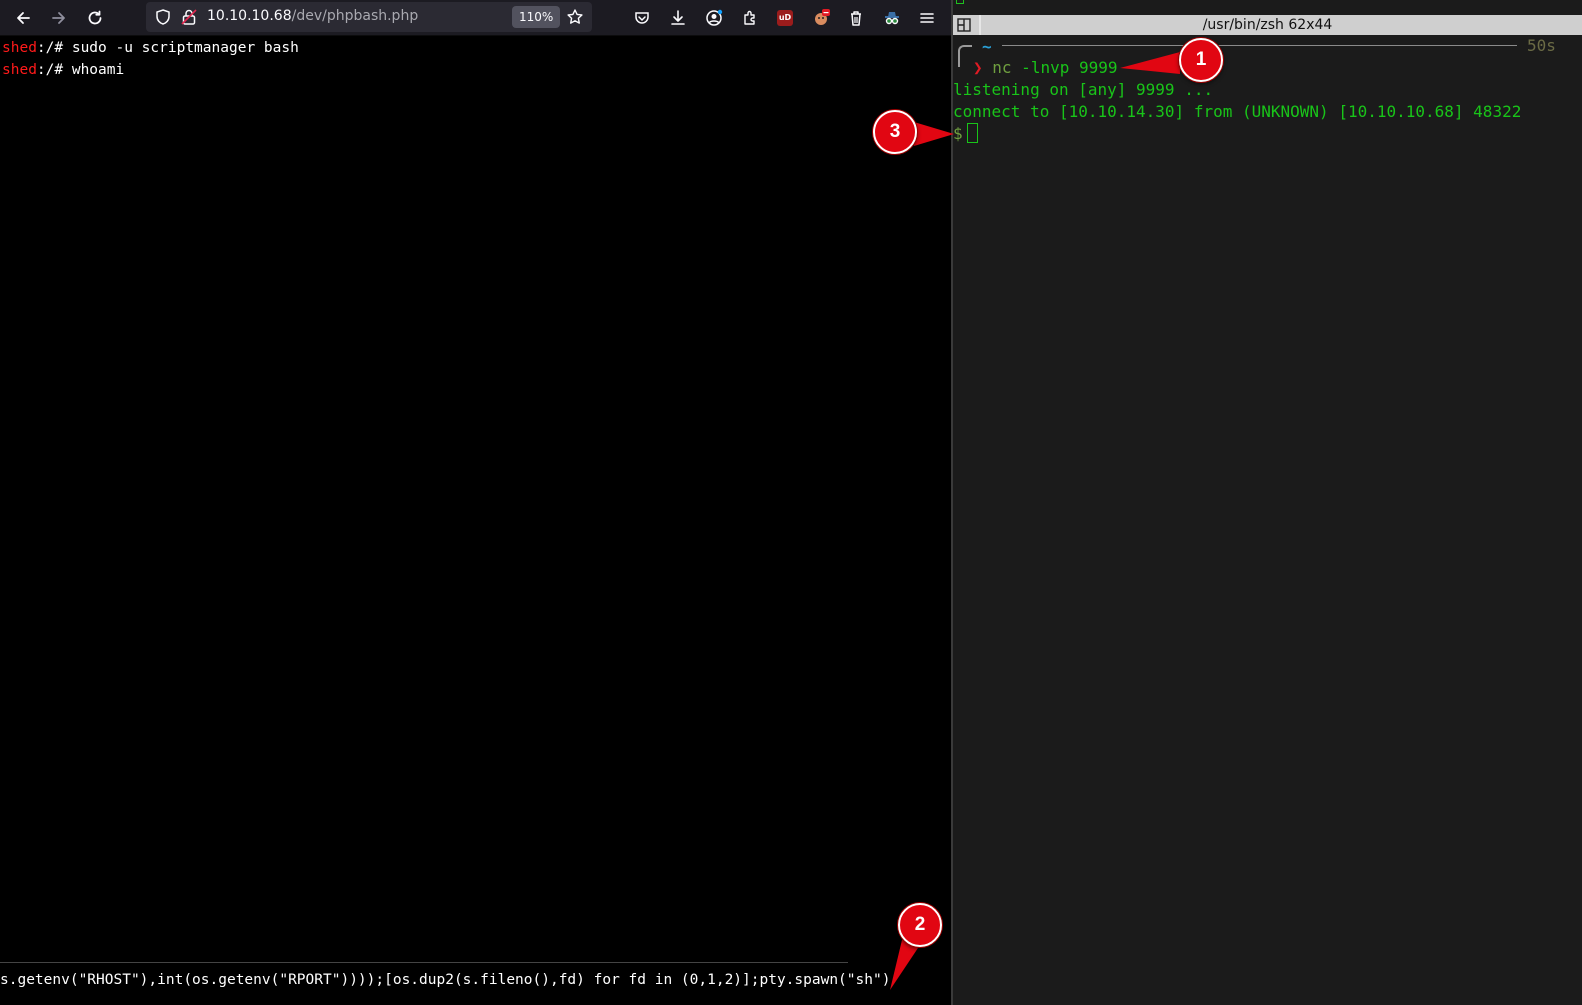  I want to click on forward-icon, so click(59, 18).